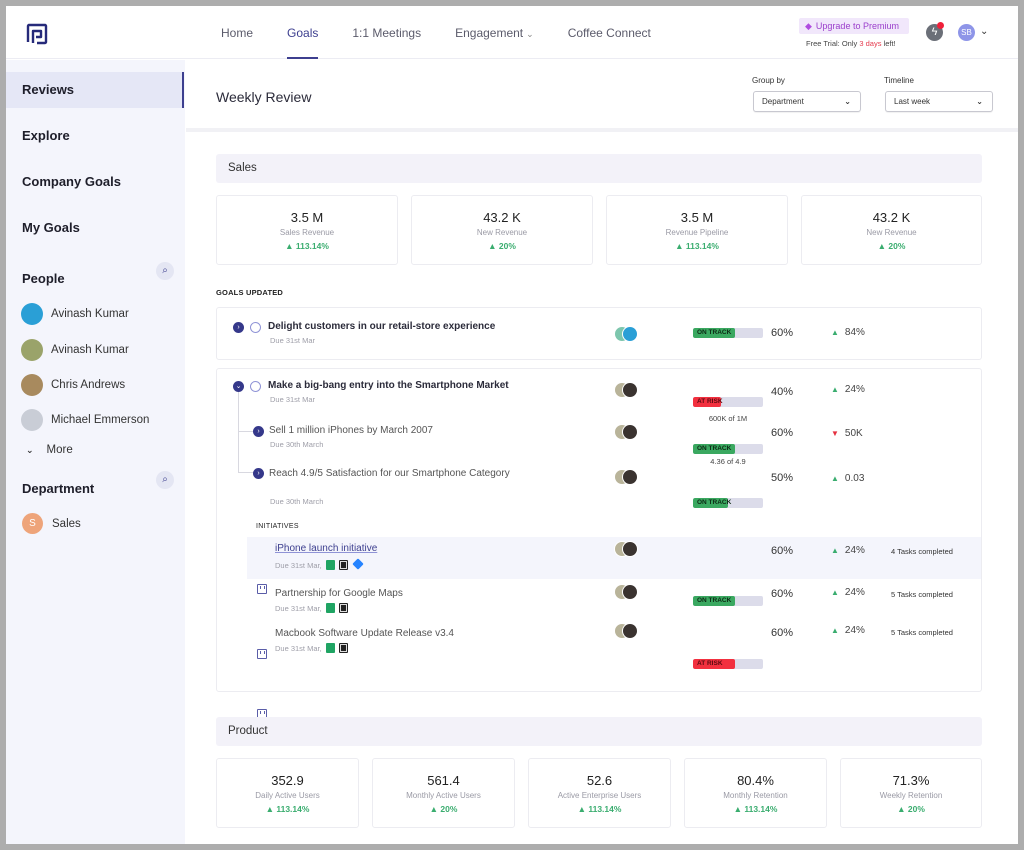 The height and width of the screenshot is (850, 1024). I want to click on user-avatar: SB, so click(966, 32).